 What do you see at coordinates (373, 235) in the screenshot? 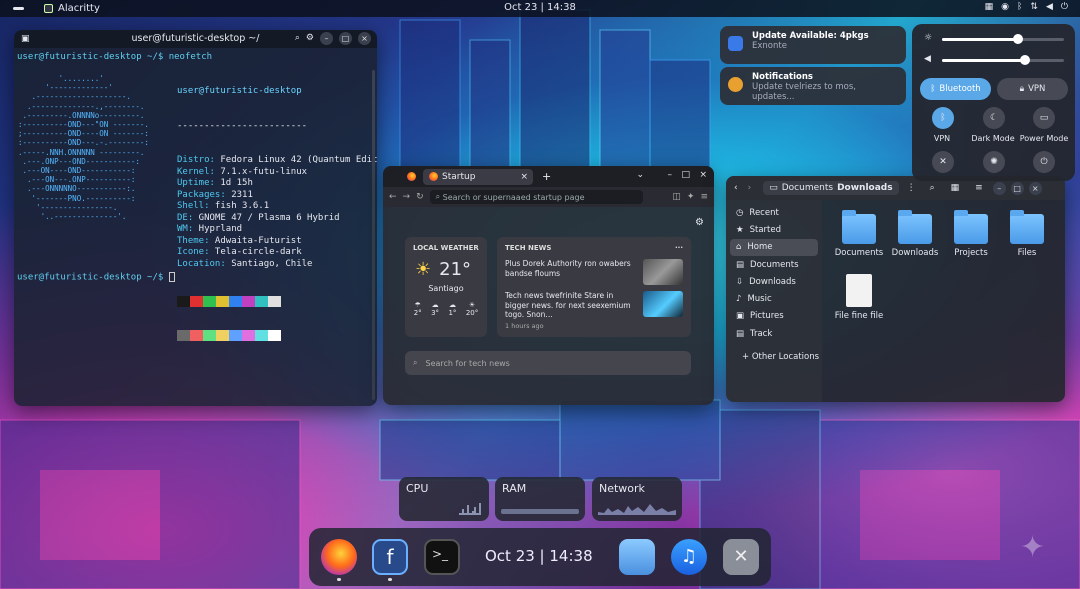
I see `scrollbar` at bounding box center [373, 235].